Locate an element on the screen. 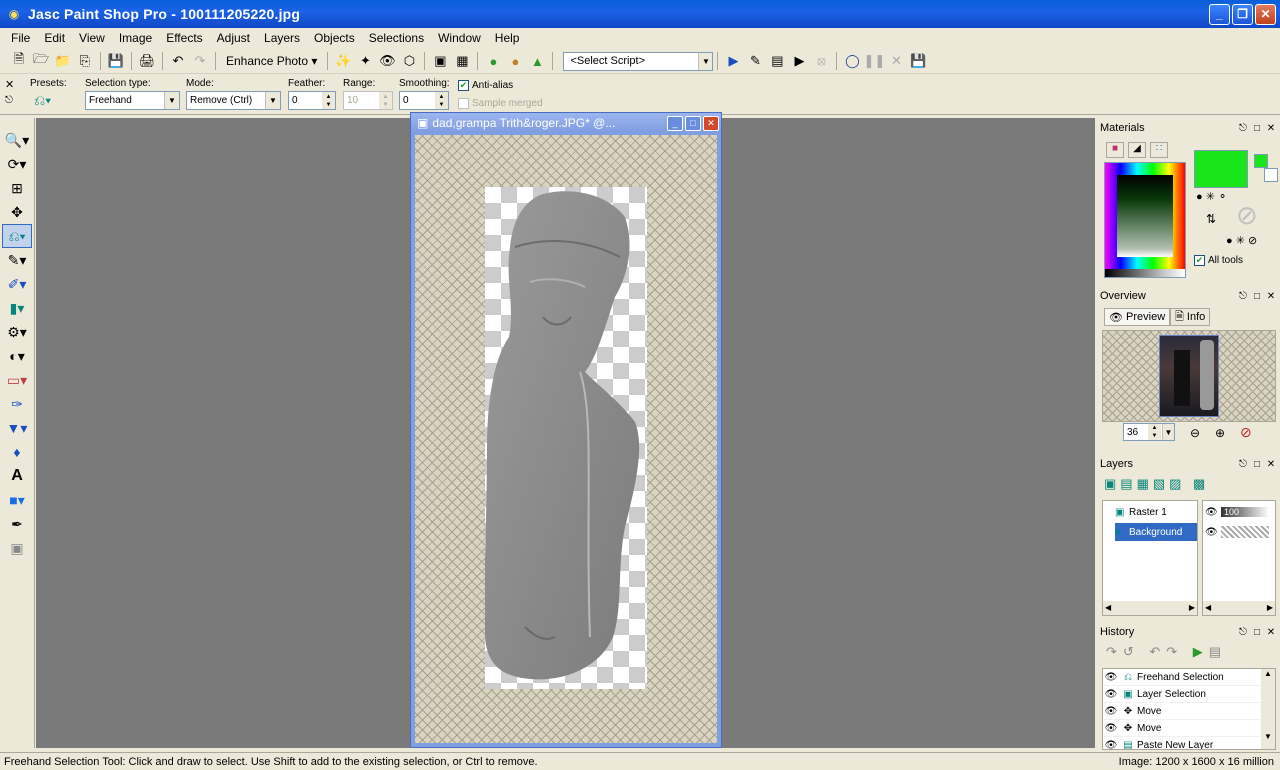  picture-tube-tool-icon: ✑ is located at coordinates (17, 404).